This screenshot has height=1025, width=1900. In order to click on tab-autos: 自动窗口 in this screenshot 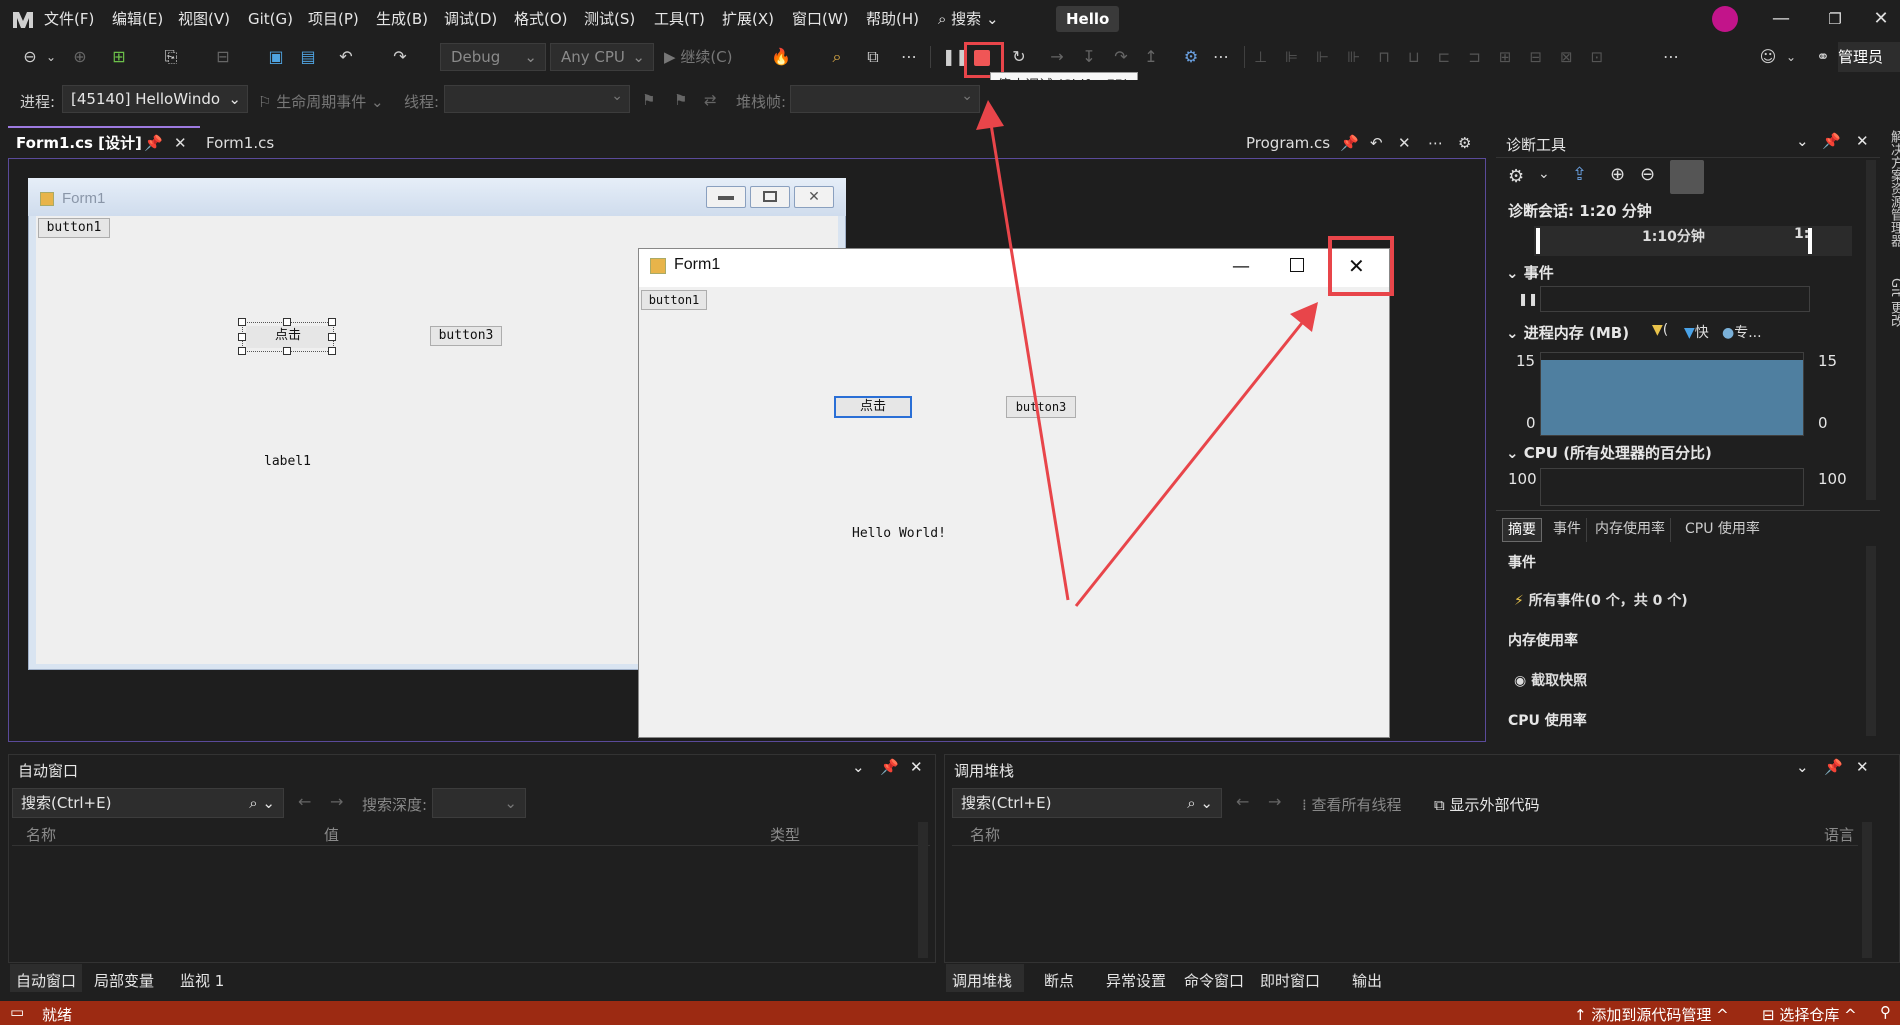, I will do `click(46, 980)`.